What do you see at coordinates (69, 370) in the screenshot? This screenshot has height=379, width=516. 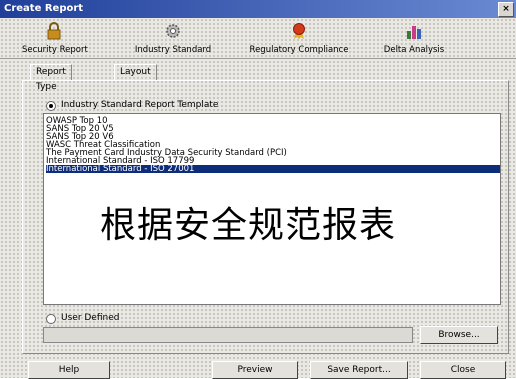 I see `help-button: Help` at bounding box center [69, 370].